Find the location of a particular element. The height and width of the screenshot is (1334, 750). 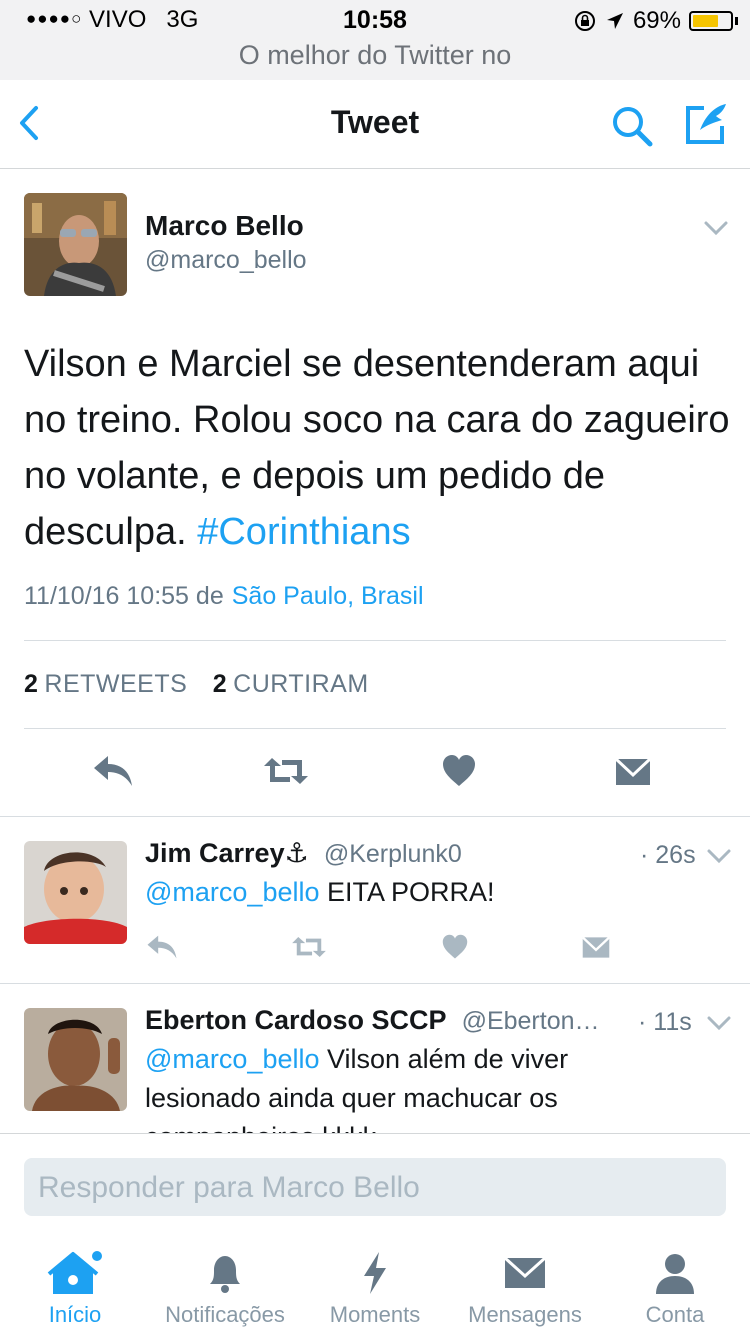

person-icon is located at coordinates (675, 1274).